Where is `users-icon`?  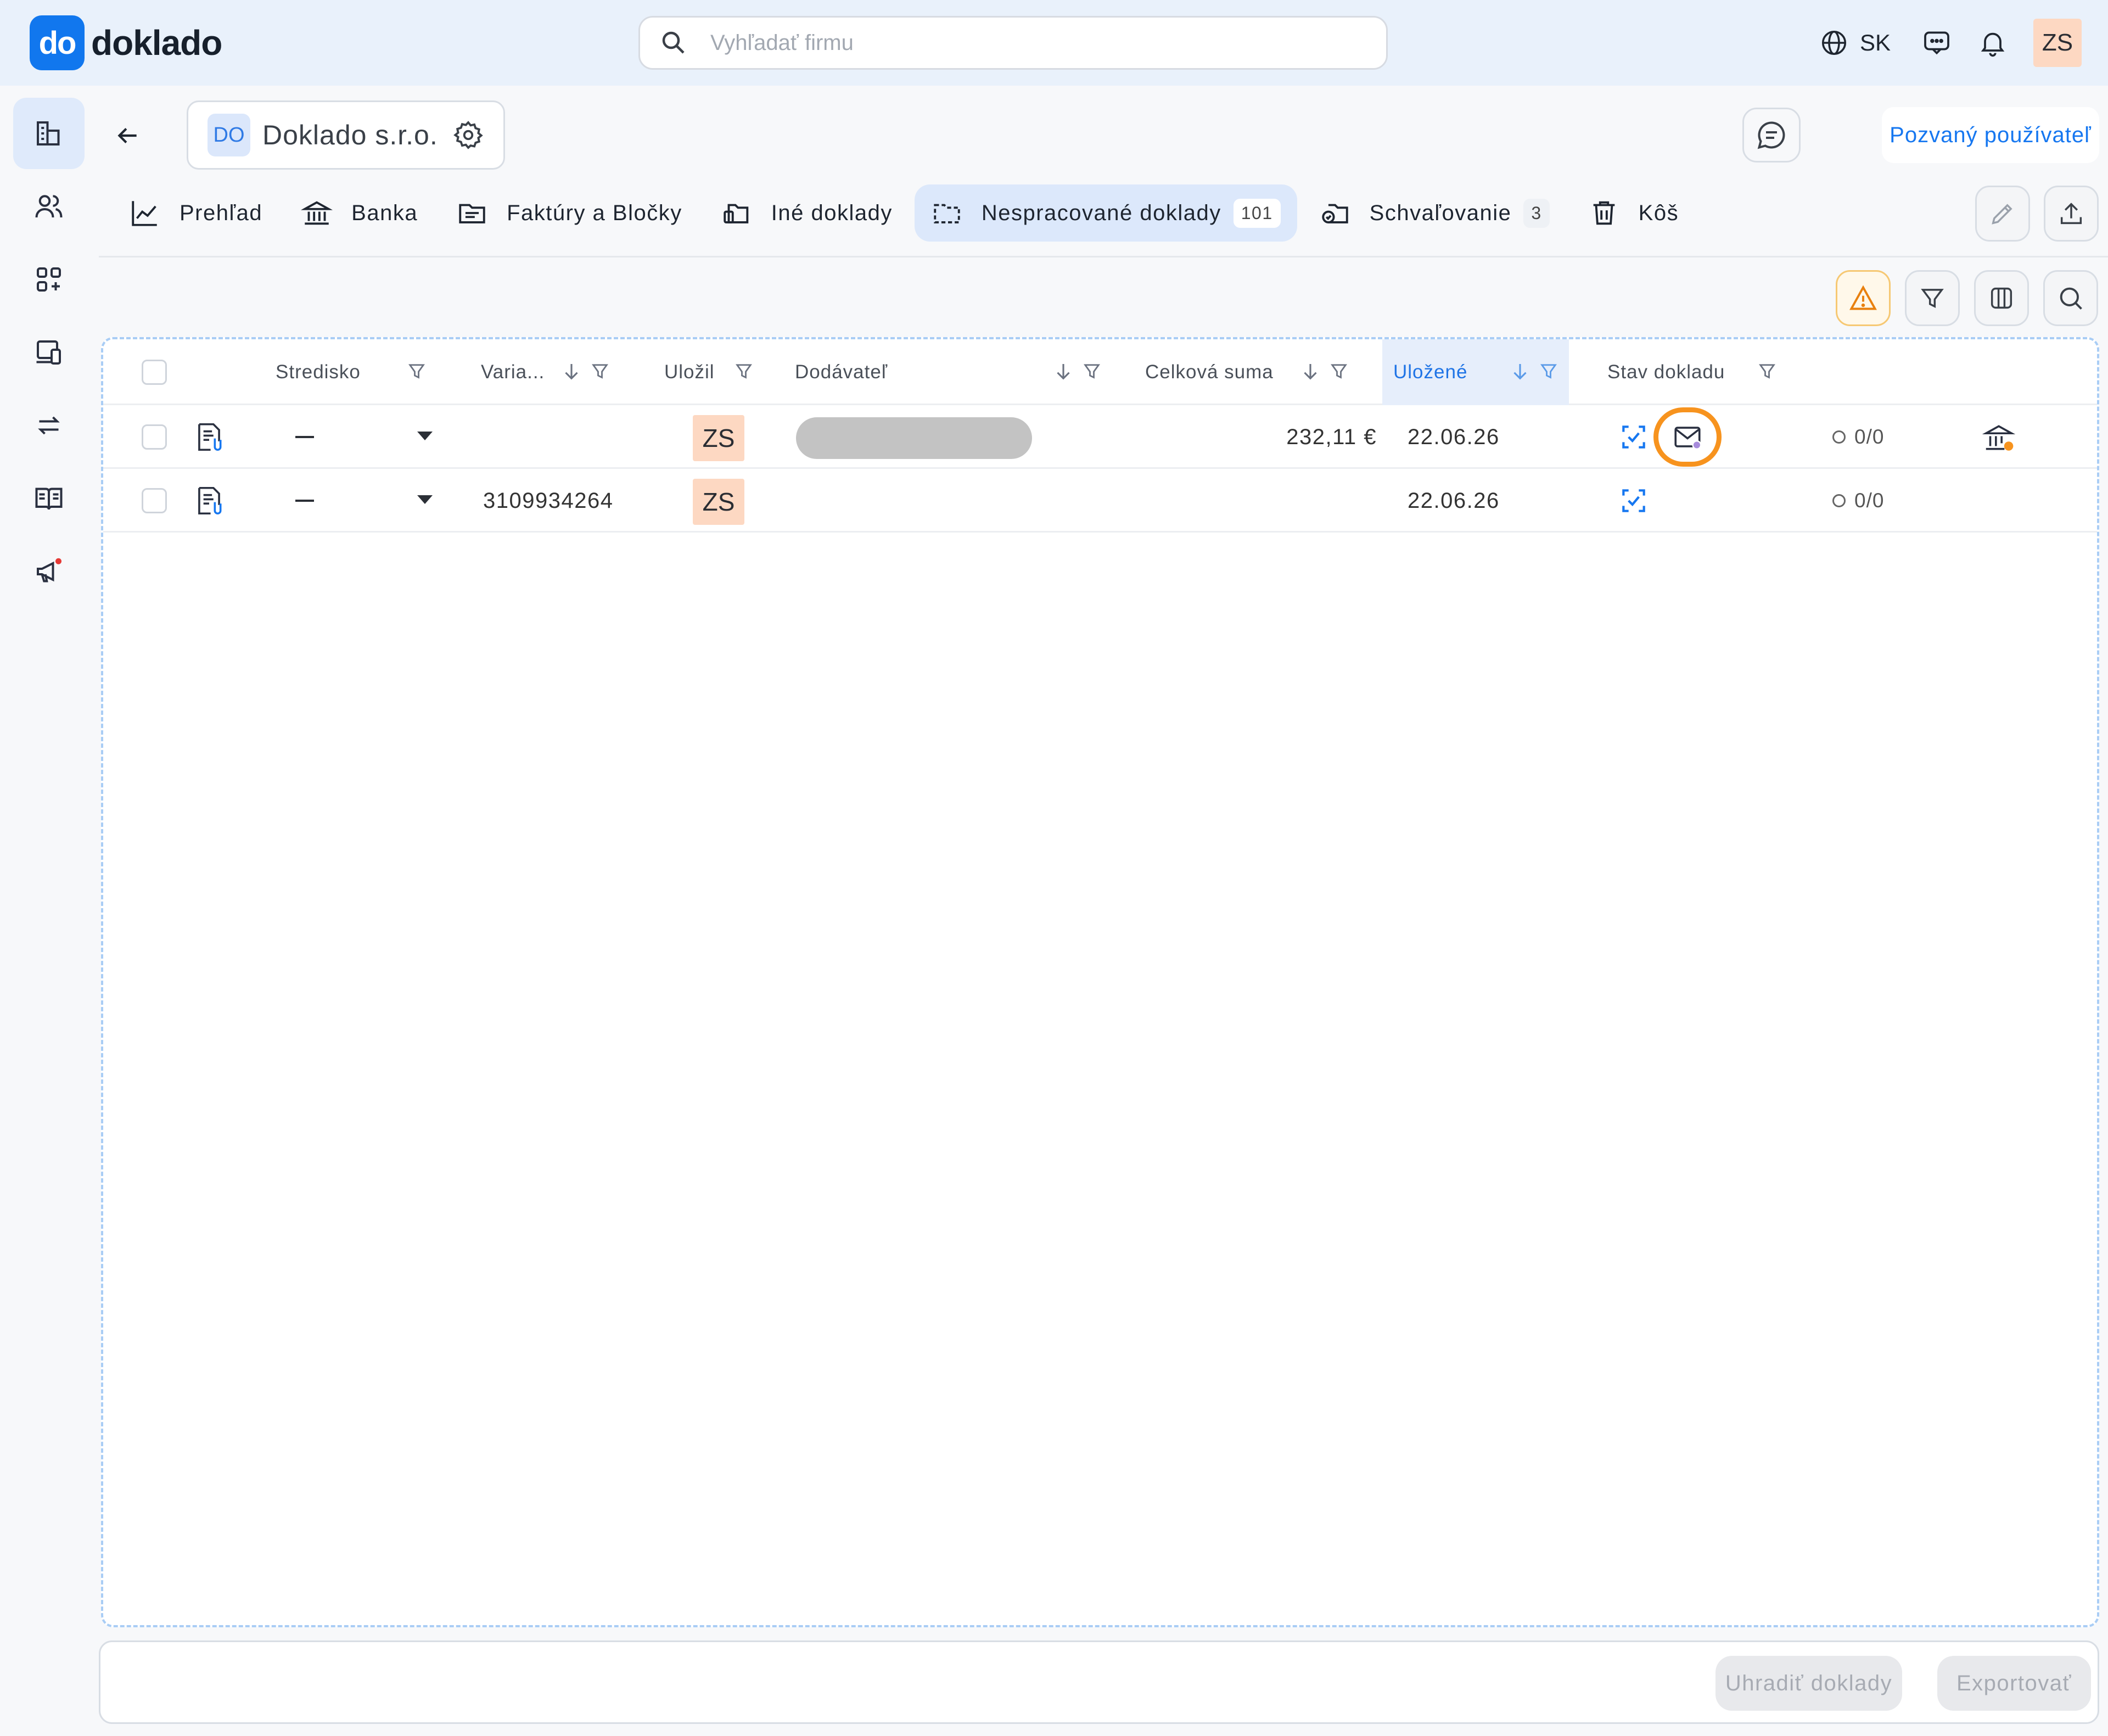
users-icon is located at coordinates (49, 207).